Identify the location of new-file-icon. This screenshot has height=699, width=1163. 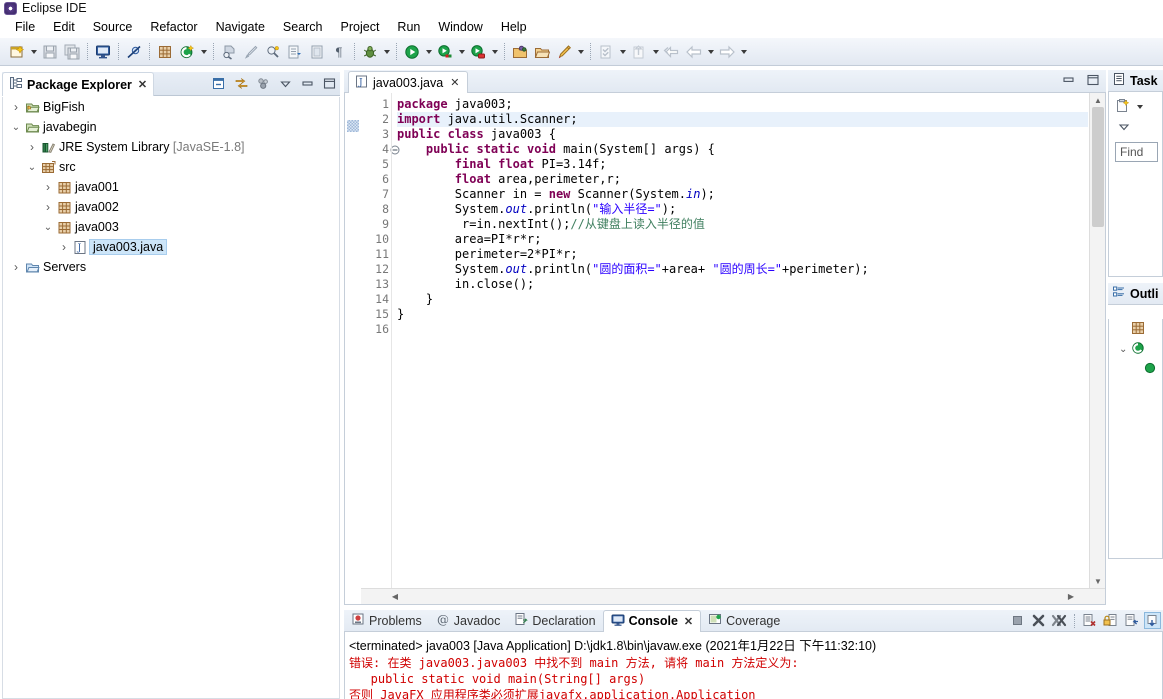
(17, 52).